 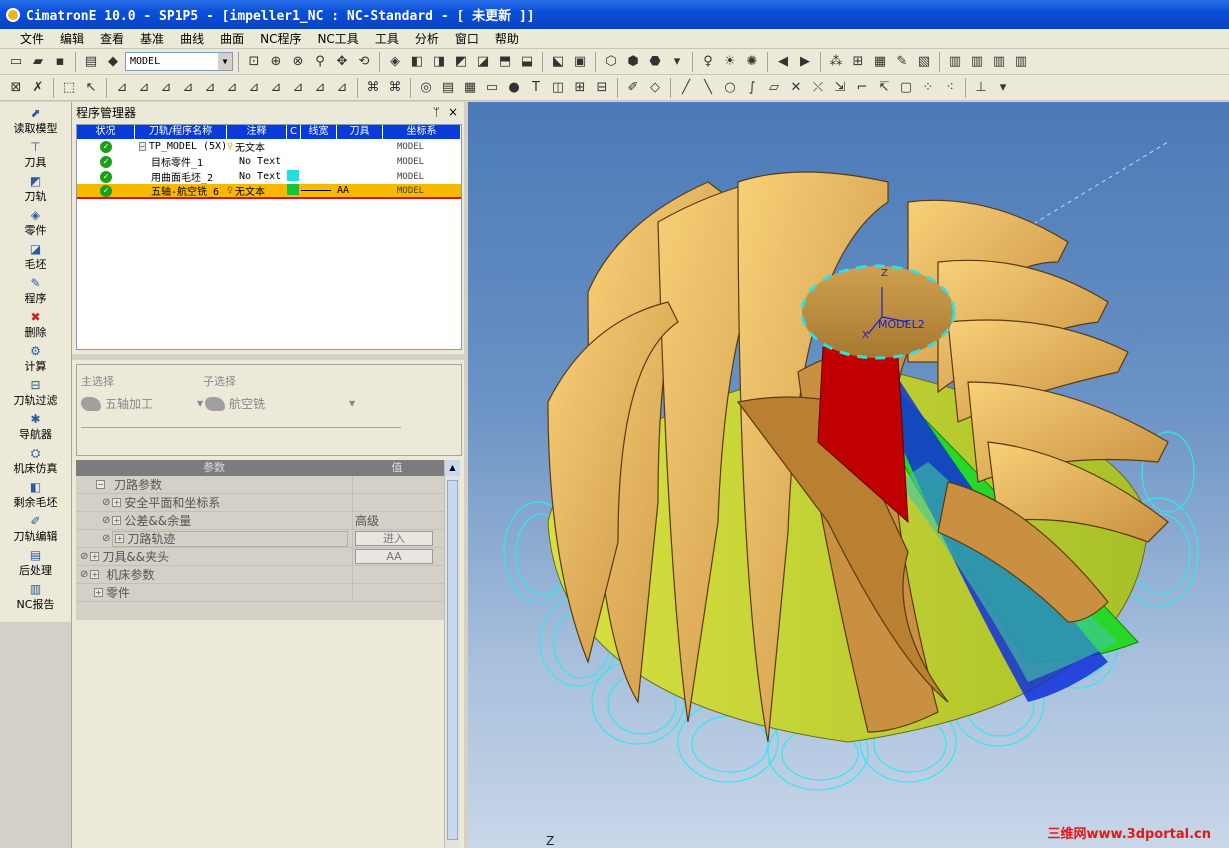 I want to click on tool-toolpath: ◩ 刀轨, so click(x=35, y=187).